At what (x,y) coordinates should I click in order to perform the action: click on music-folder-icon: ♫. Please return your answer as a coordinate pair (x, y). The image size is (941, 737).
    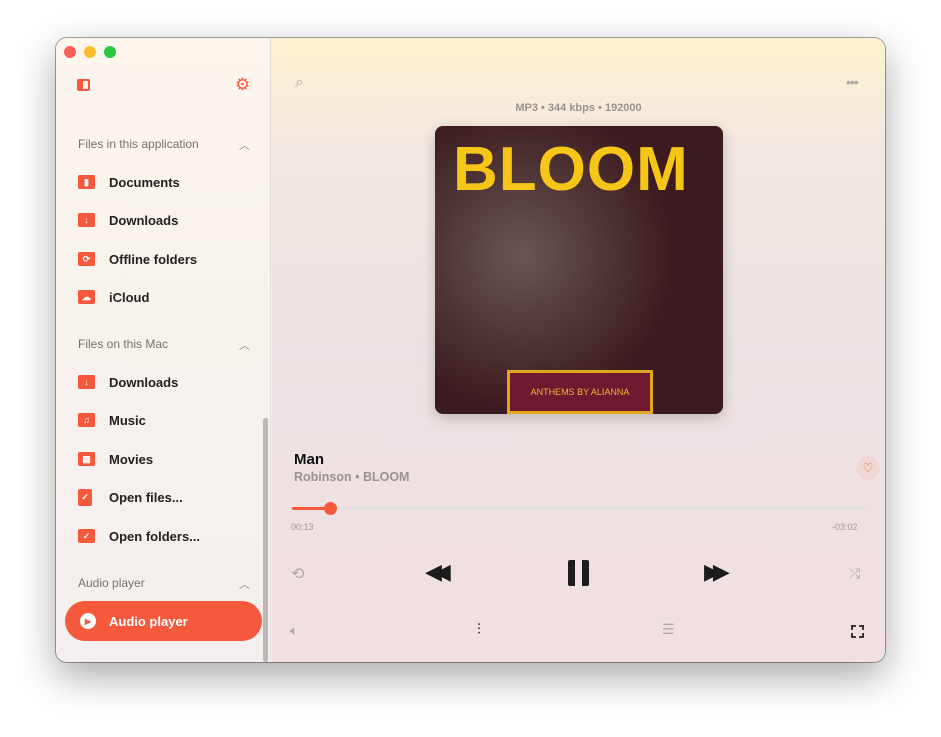
    Looking at the image, I should click on (86, 420).